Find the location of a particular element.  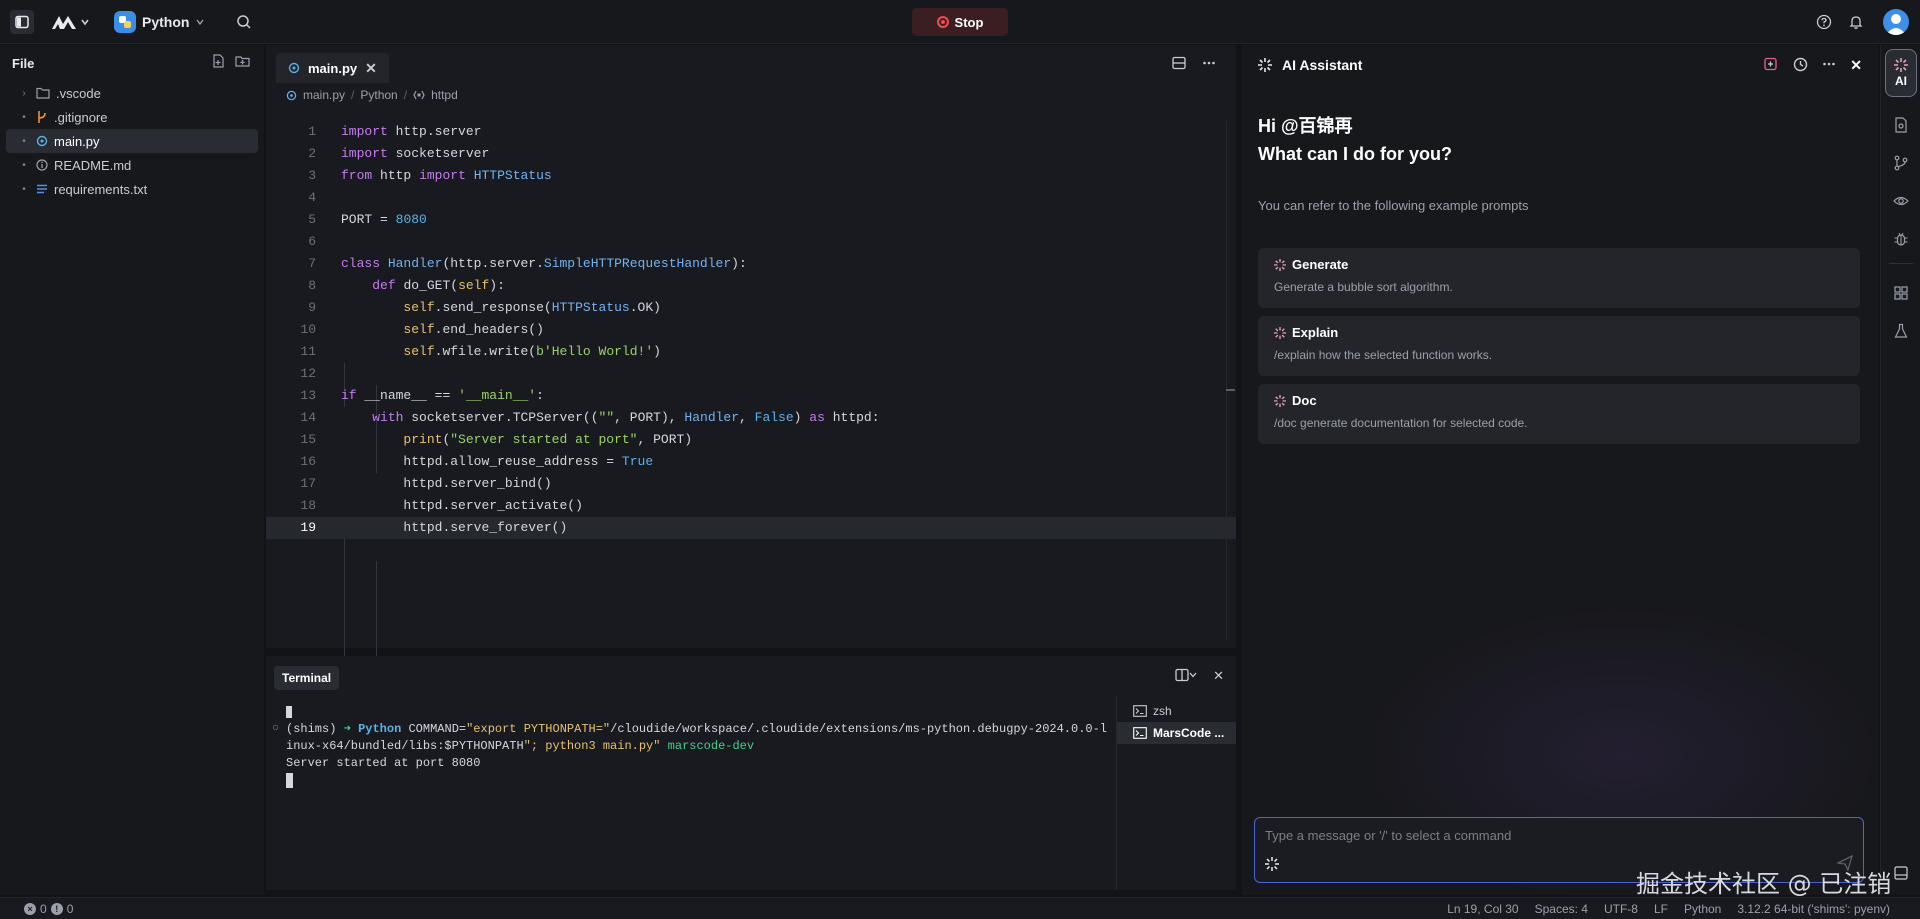

indentation: Spaces: 4 is located at coordinates (1561, 909).